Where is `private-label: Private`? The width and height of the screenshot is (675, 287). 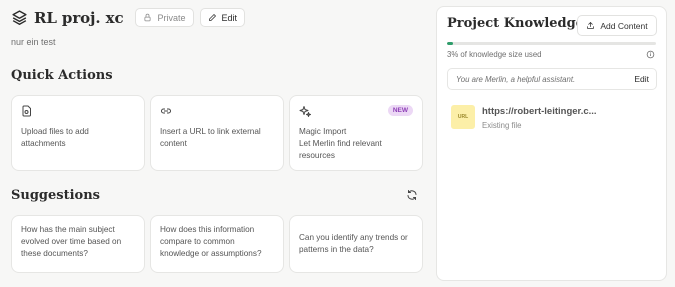 private-label: Private is located at coordinates (171, 17).